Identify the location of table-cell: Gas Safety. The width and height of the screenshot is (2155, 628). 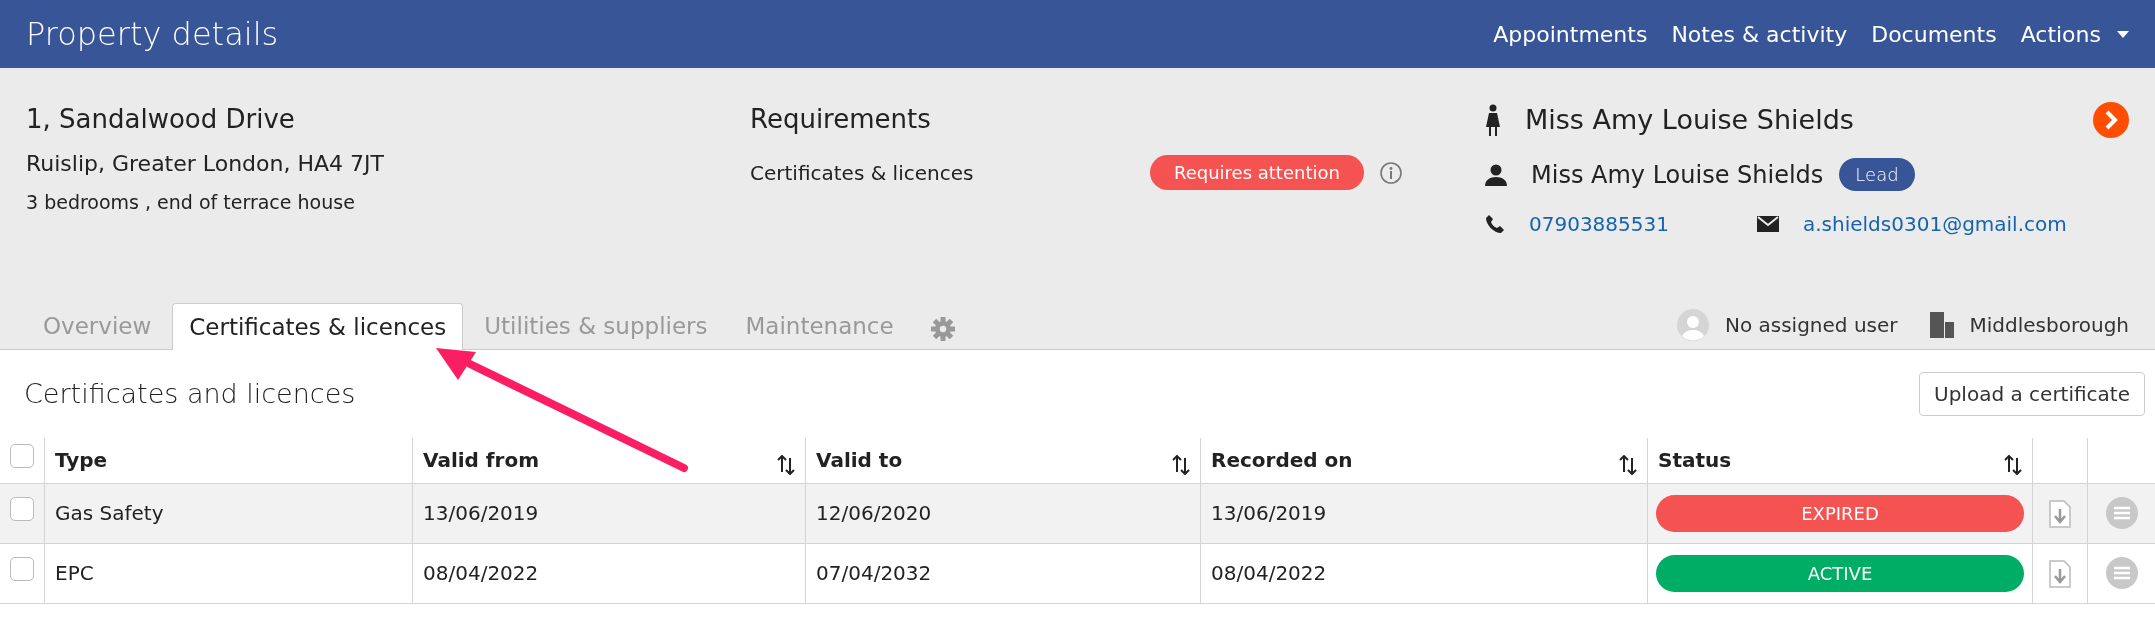
(109, 513).